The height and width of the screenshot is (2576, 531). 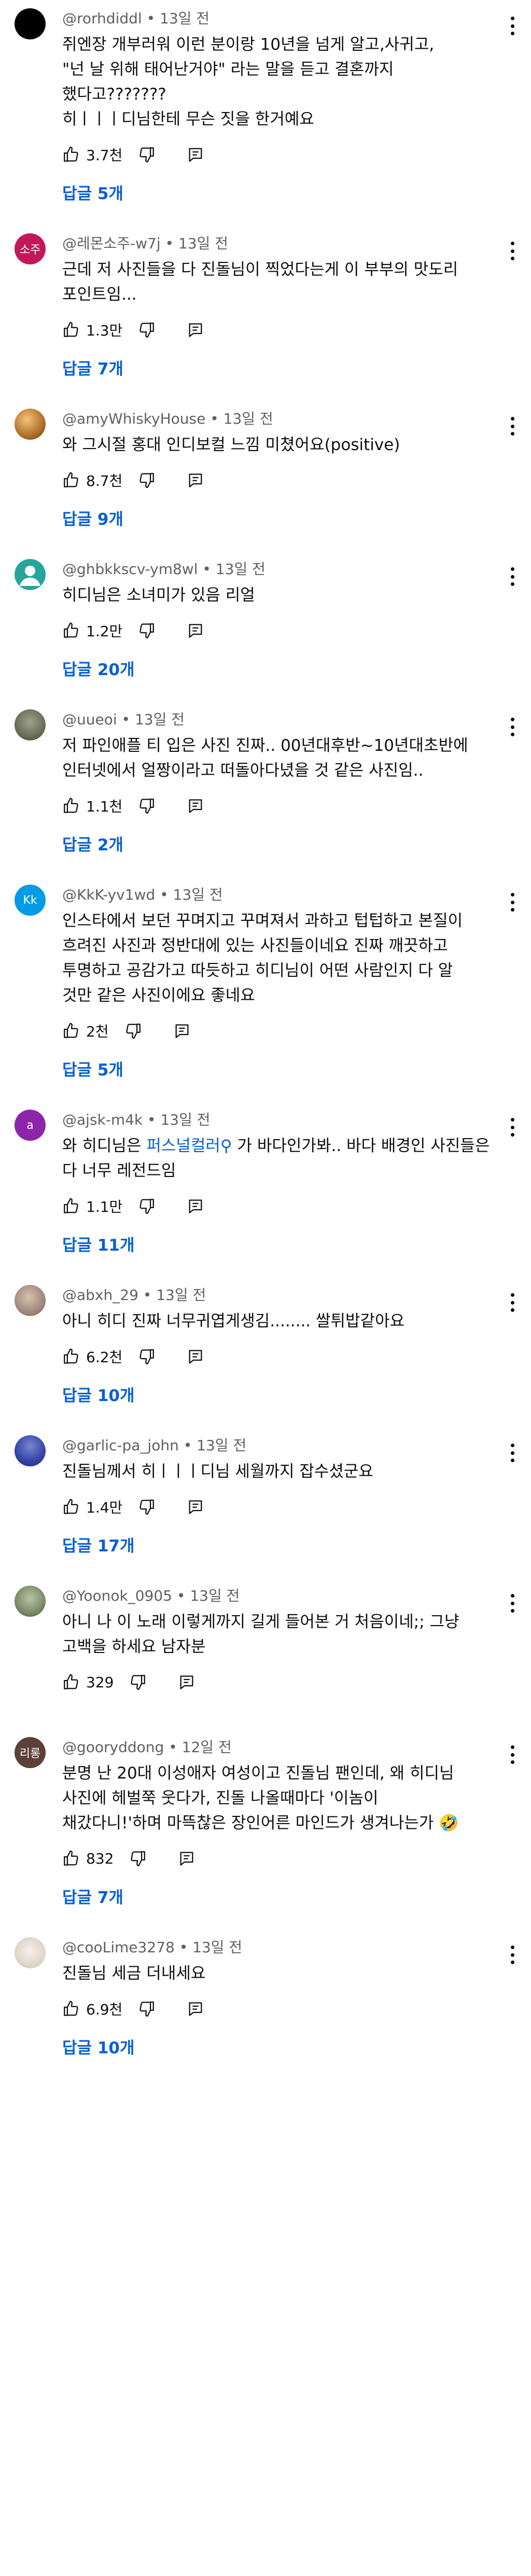 I want to click on reply-icon, so click(x=195, y=330).